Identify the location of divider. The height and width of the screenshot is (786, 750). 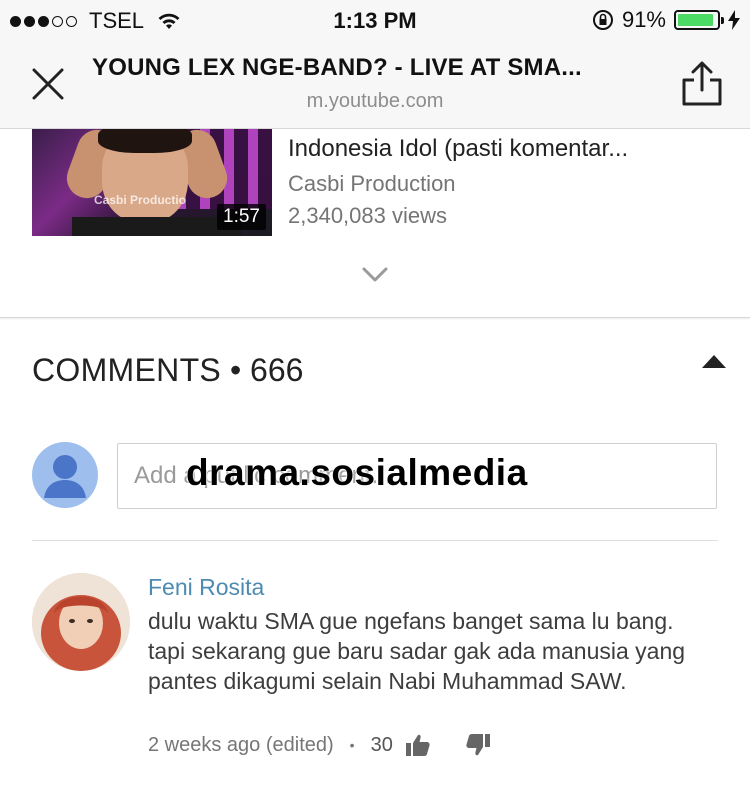
(375, 540).